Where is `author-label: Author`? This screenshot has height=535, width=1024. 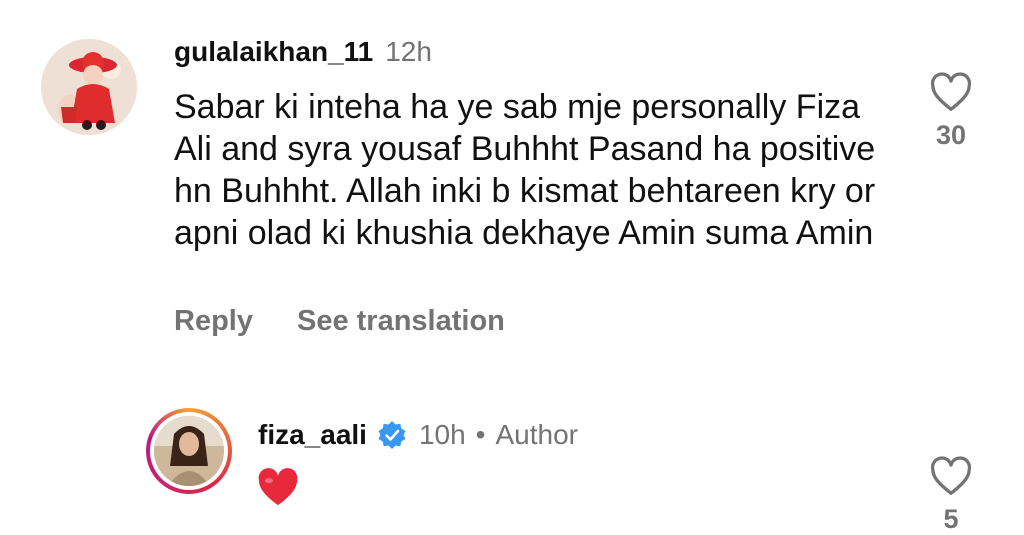
author-label: Author is located at coordinates (536, 434).